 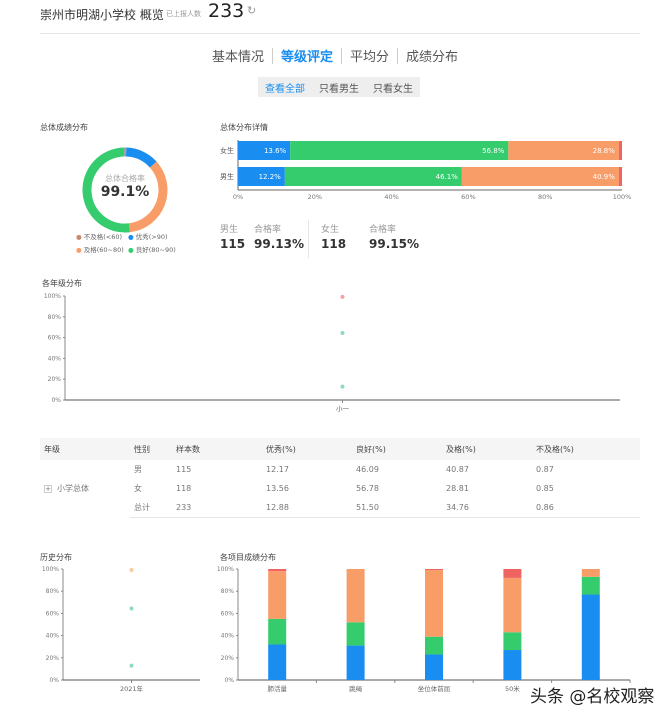 I want to click on table-cell: 0.87, so click(x=545, y=469).